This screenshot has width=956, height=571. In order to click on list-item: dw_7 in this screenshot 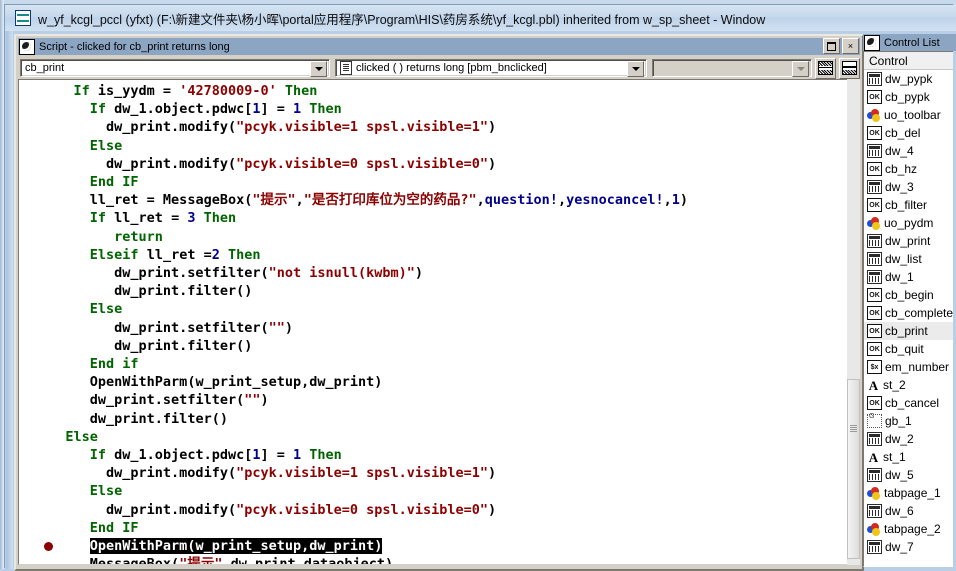, I will do `click(909, 547)`.